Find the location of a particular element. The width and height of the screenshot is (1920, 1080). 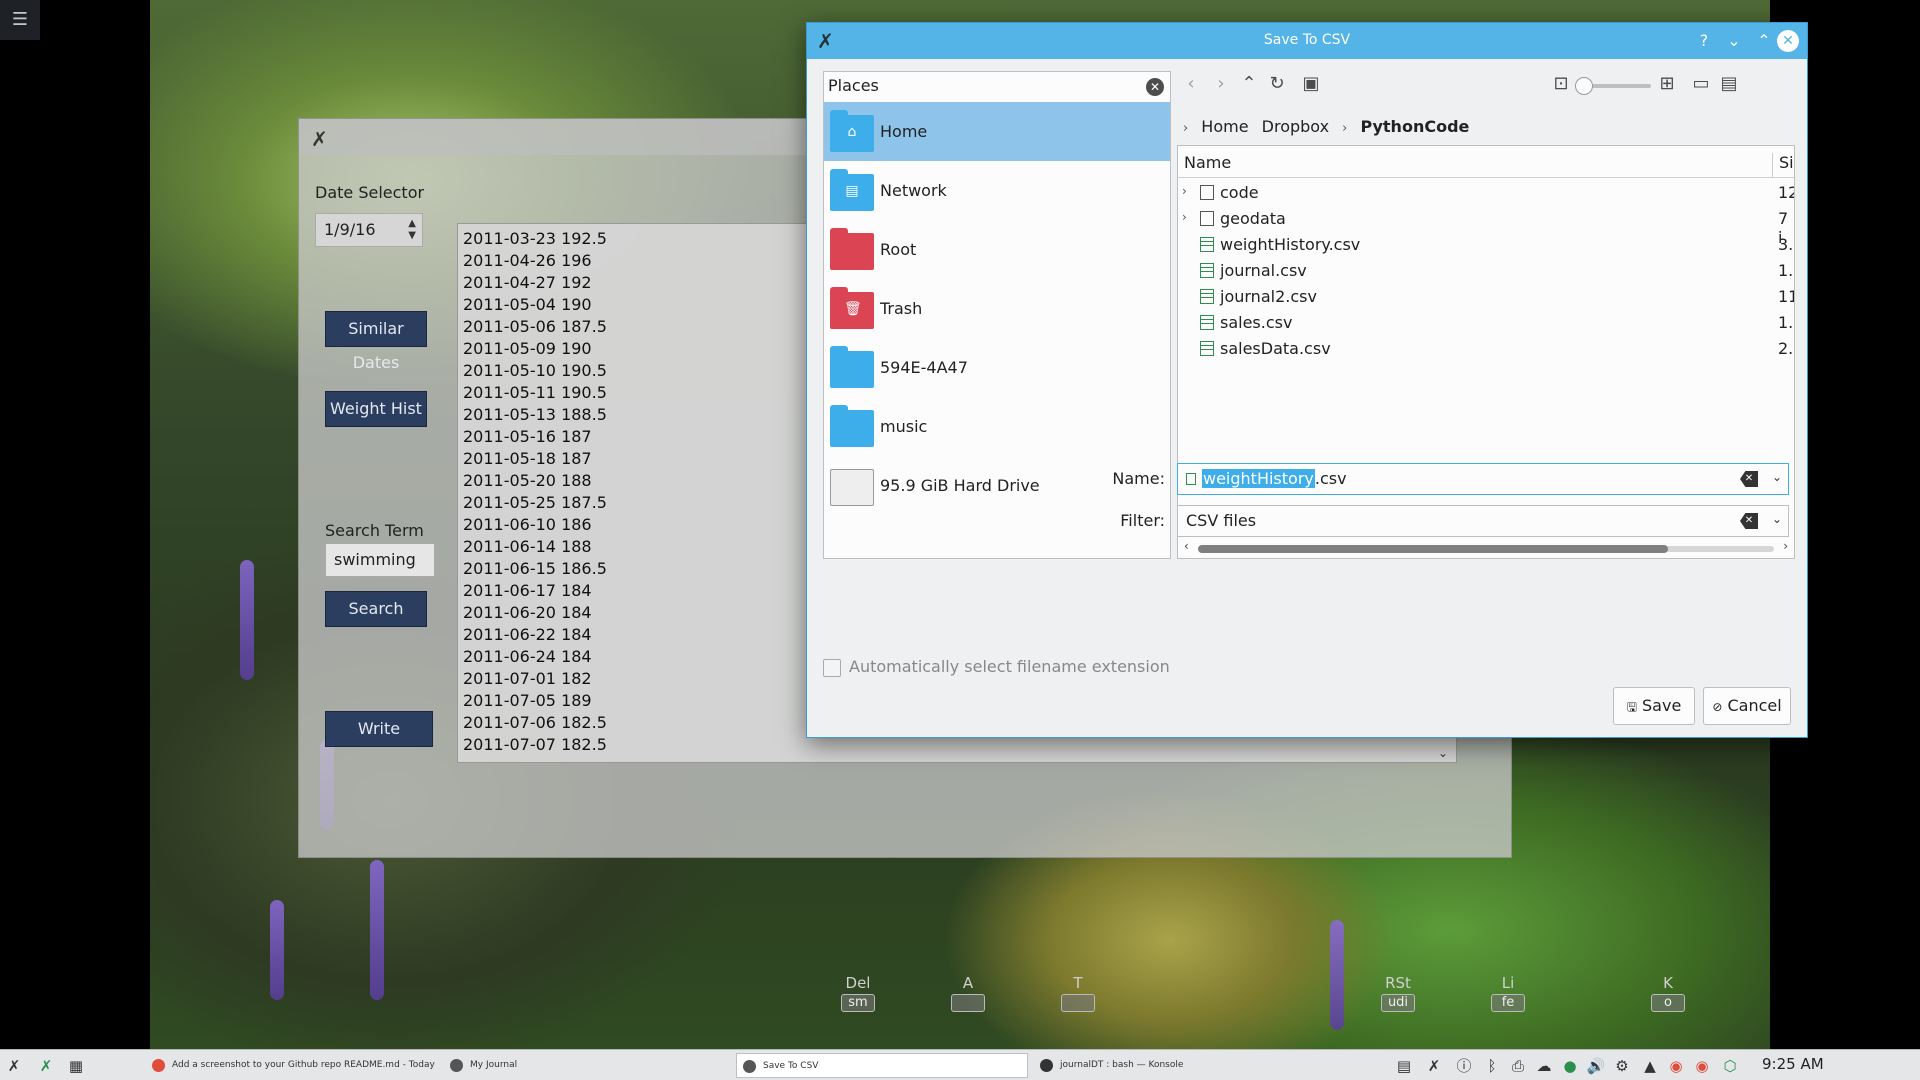

zoom-slider-knob is located at coordinates (1584, 86).